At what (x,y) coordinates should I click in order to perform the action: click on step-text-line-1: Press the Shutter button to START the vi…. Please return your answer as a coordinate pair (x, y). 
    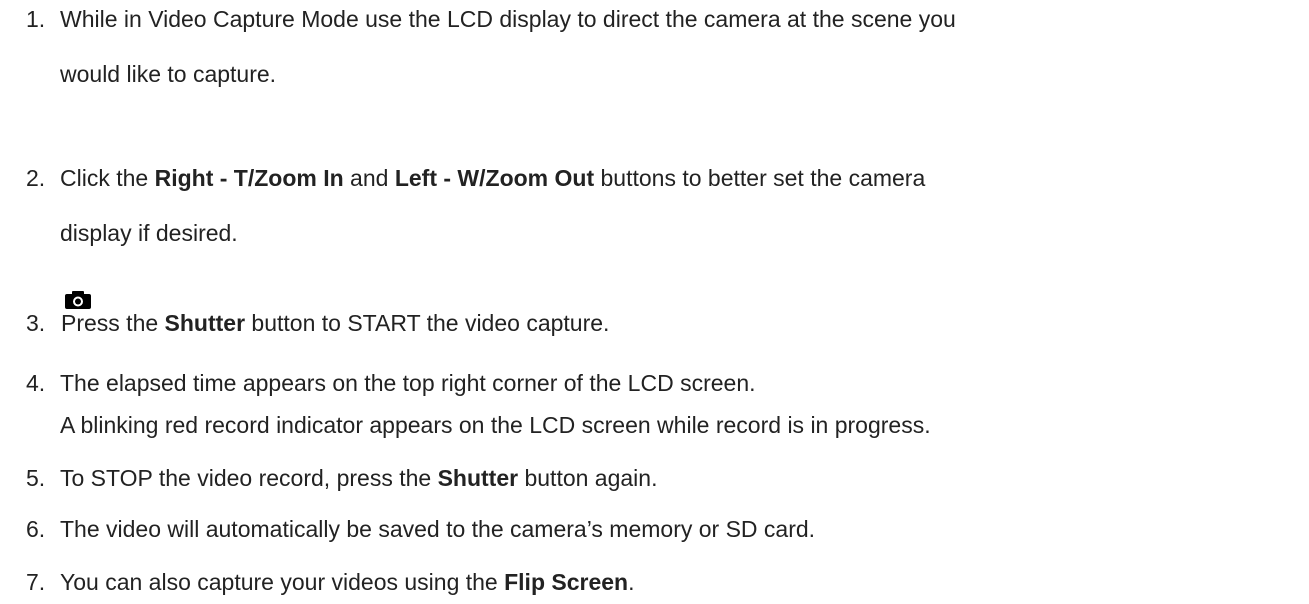
    Looking at the image, I should click on (335, 323).